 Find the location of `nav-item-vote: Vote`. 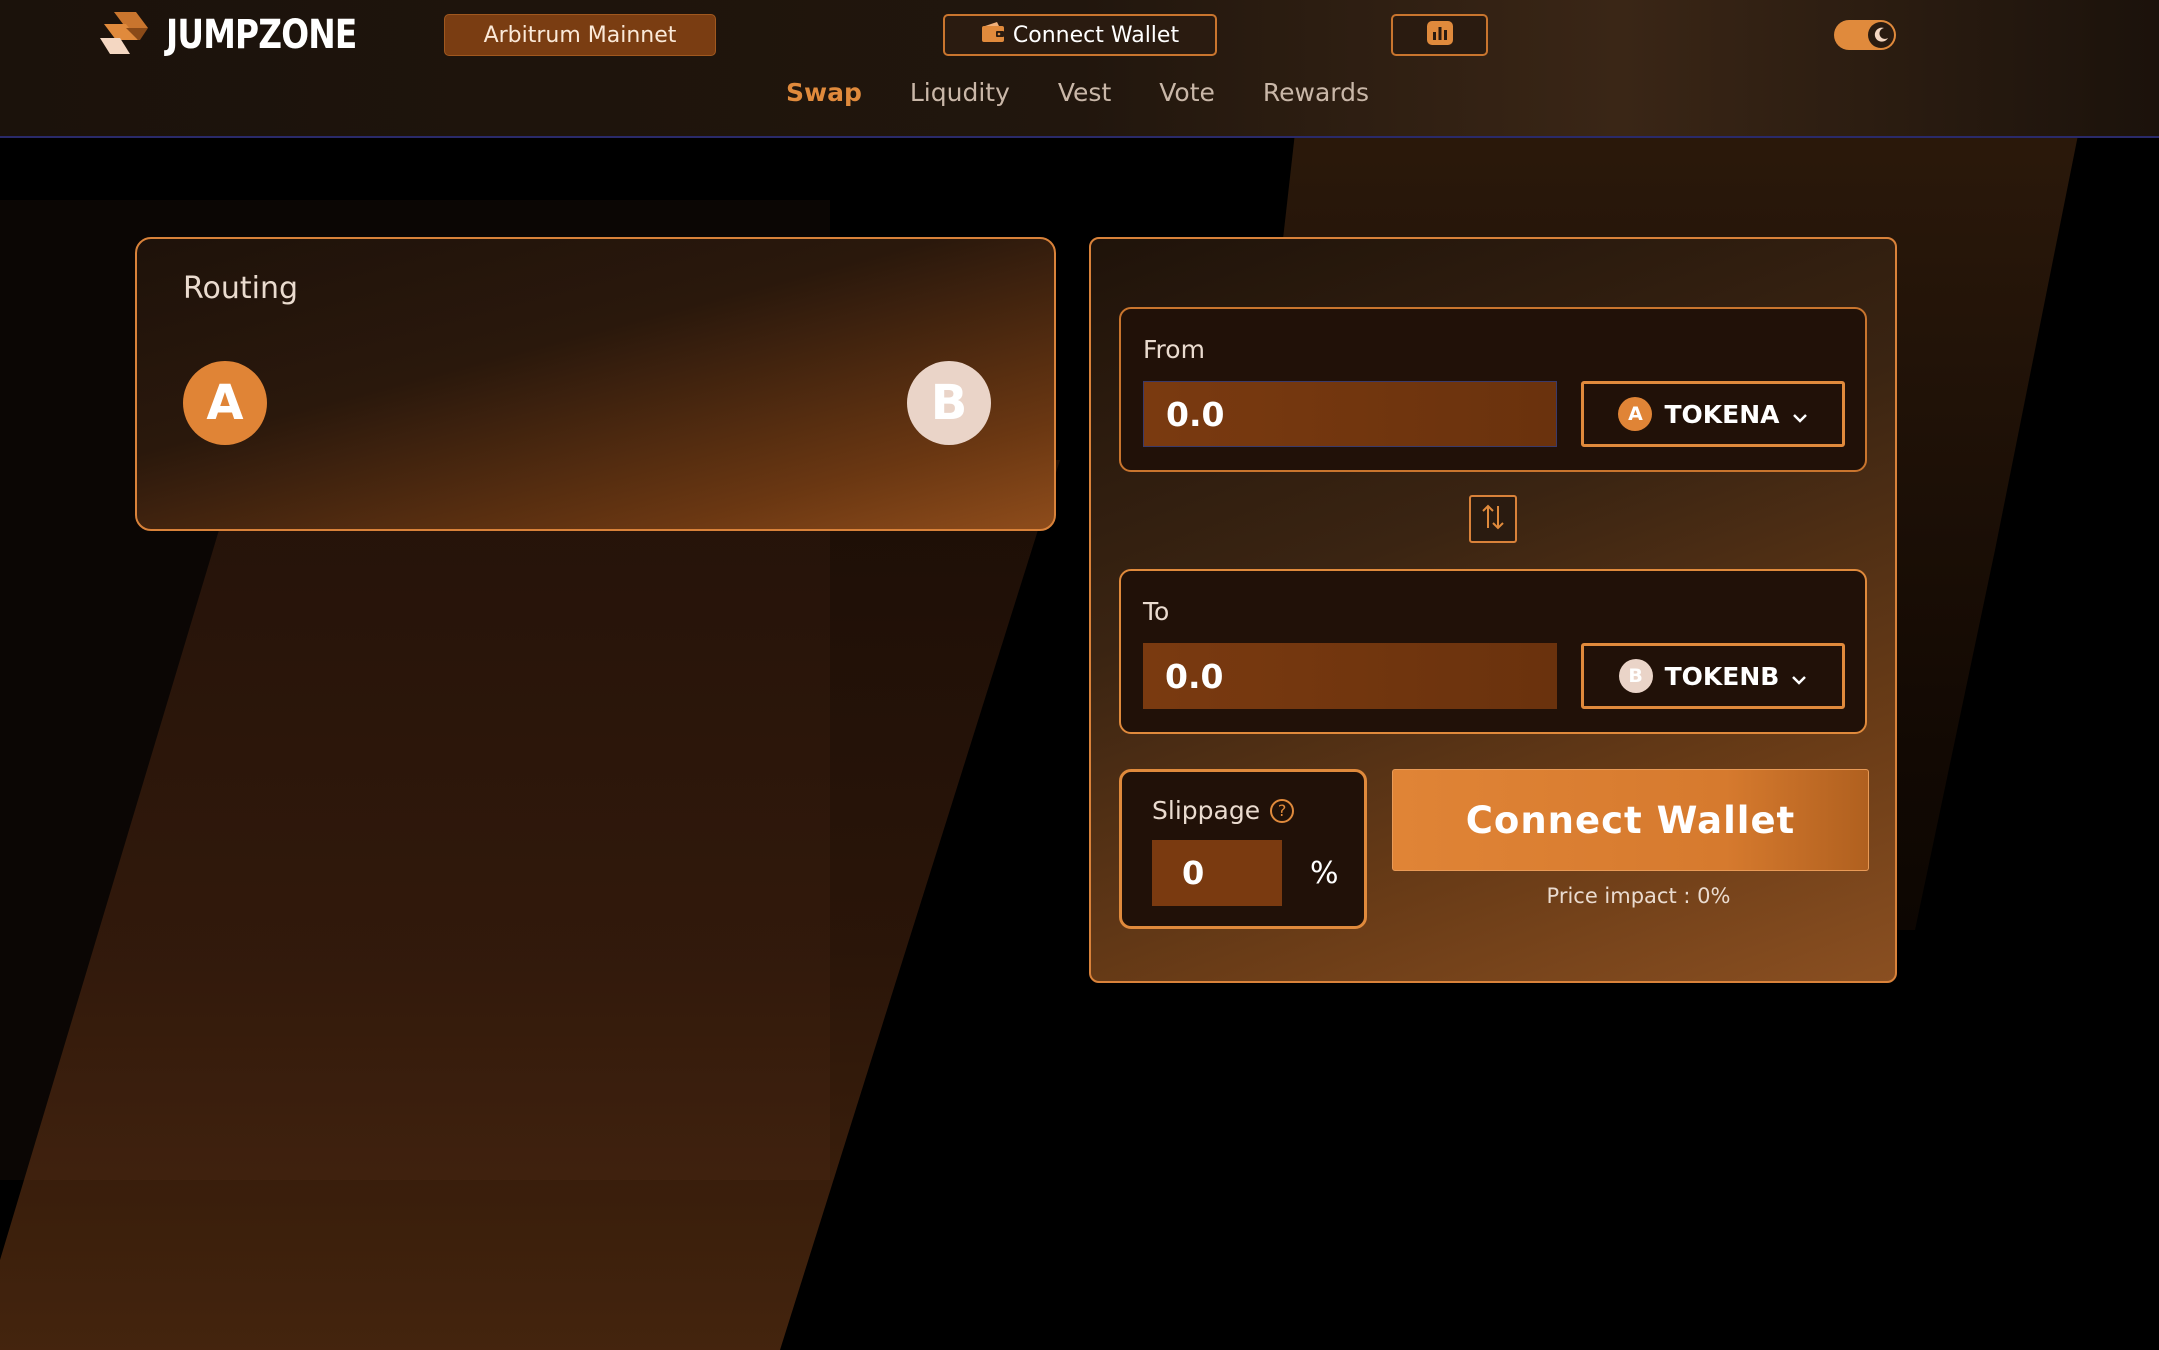

nav-item-vote: Vote is located at coordinates (1187, 92).